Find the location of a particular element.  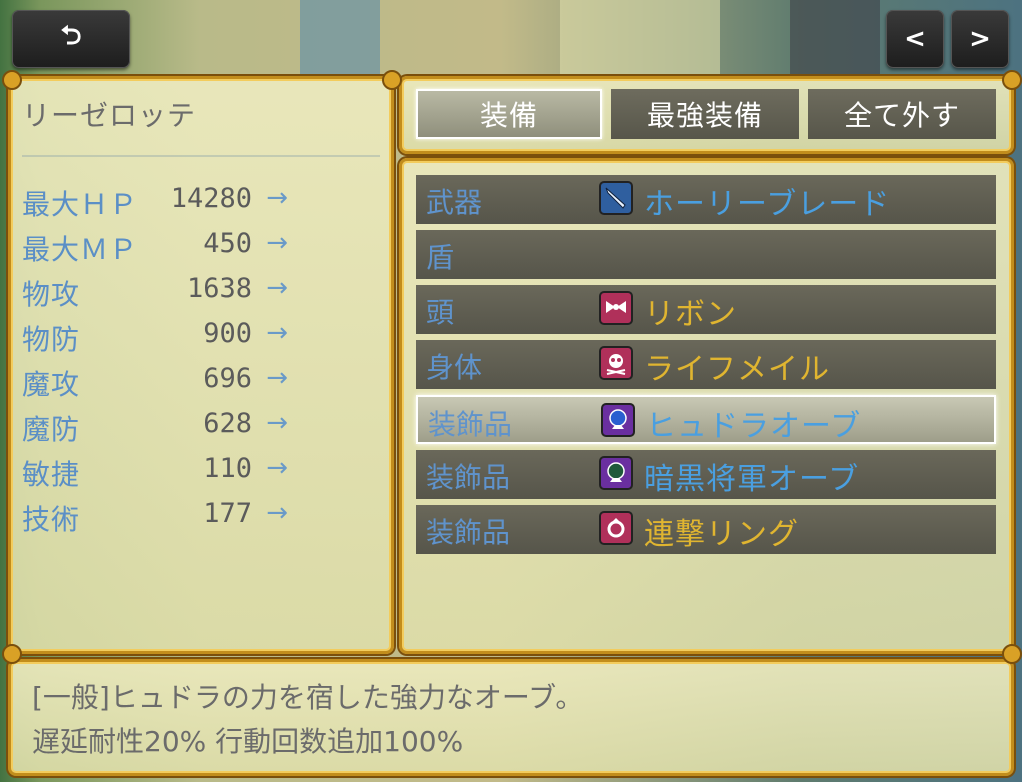

stat-label: 物攻 is located at coordinates (51, 294).